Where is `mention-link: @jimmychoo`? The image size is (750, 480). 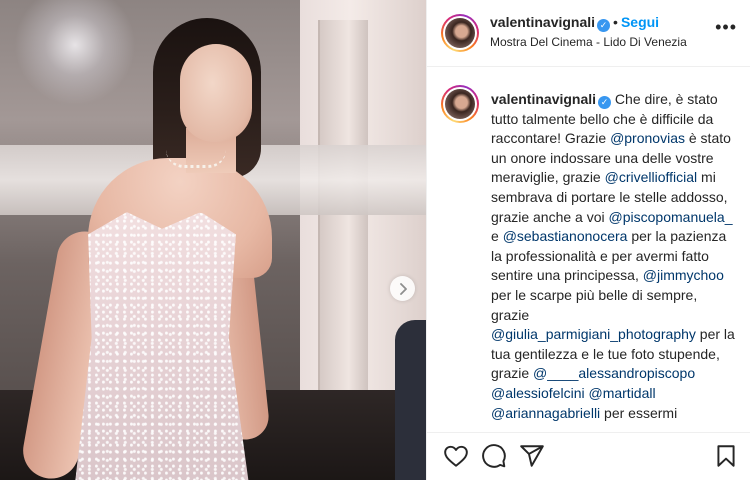 mention-link: @jimmychoo is located at coordinates (683, 275).